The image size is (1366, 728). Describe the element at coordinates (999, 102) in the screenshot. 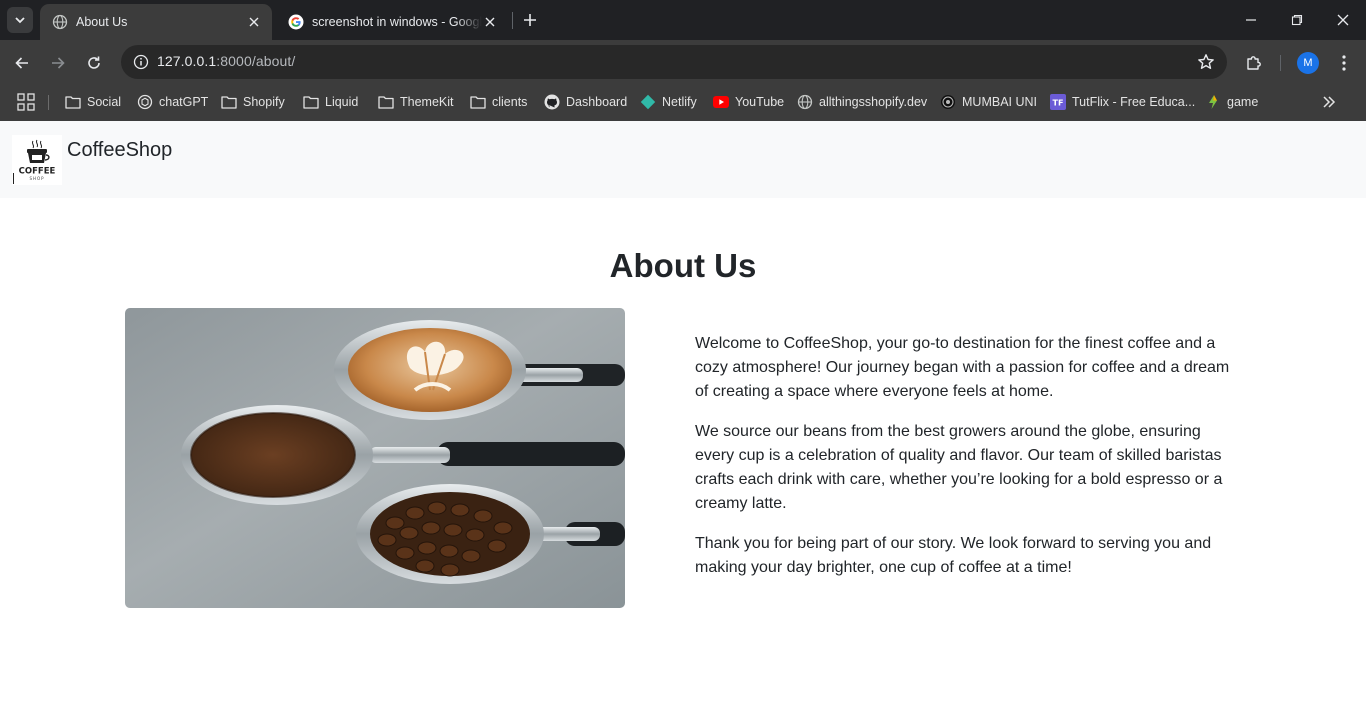

I see `bookmark-label: MUMBAI UNI` at that location.